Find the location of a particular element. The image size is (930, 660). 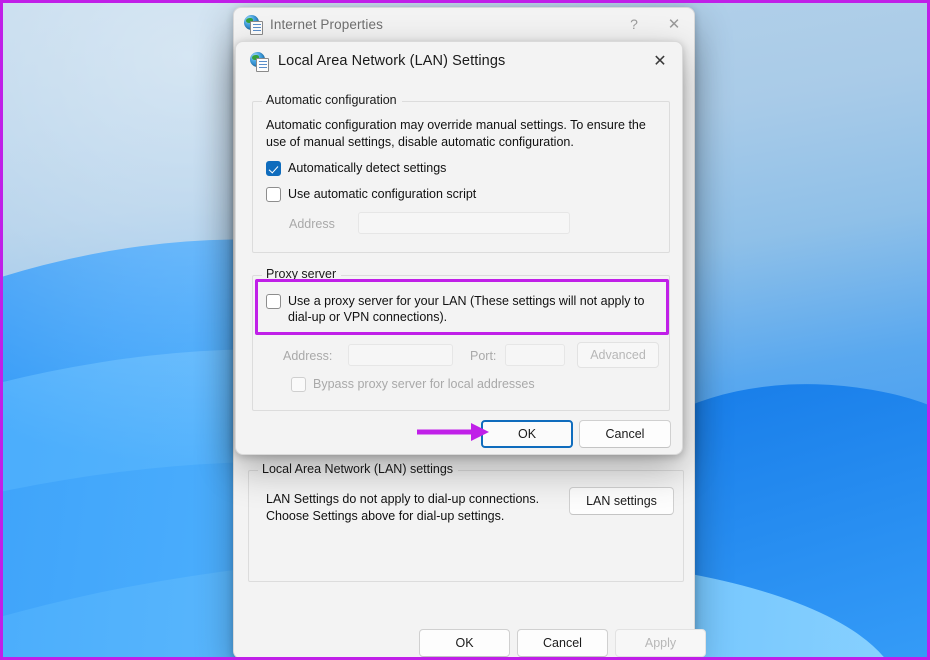

internet-properties-ok-button: OK is located at coordinates (464, 643).